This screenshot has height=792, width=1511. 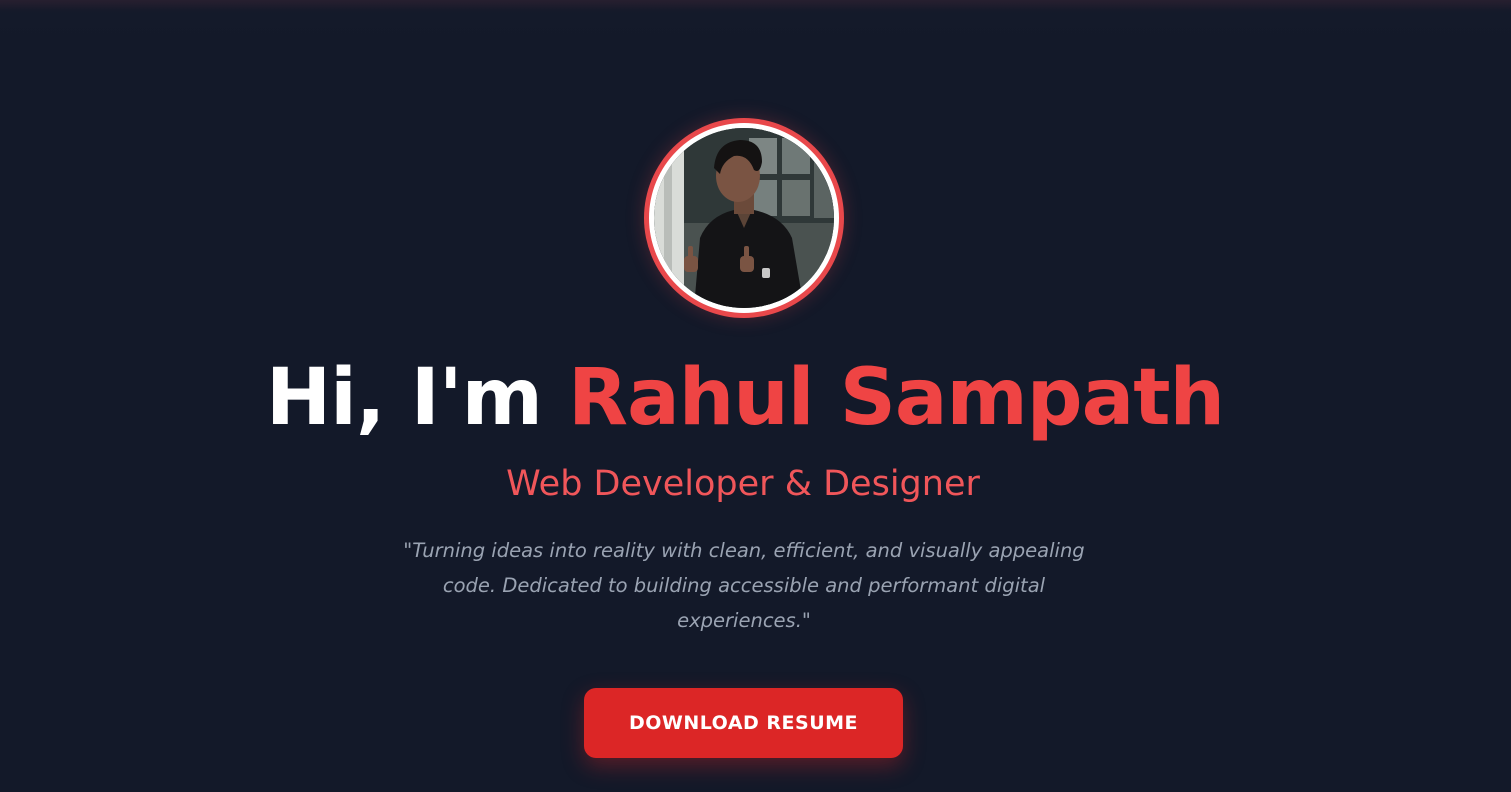 What do you see at coordinates (896, 398) in the screenshot?
I see `name-text: Rahul Sampath` at bounding box center [896, 398].